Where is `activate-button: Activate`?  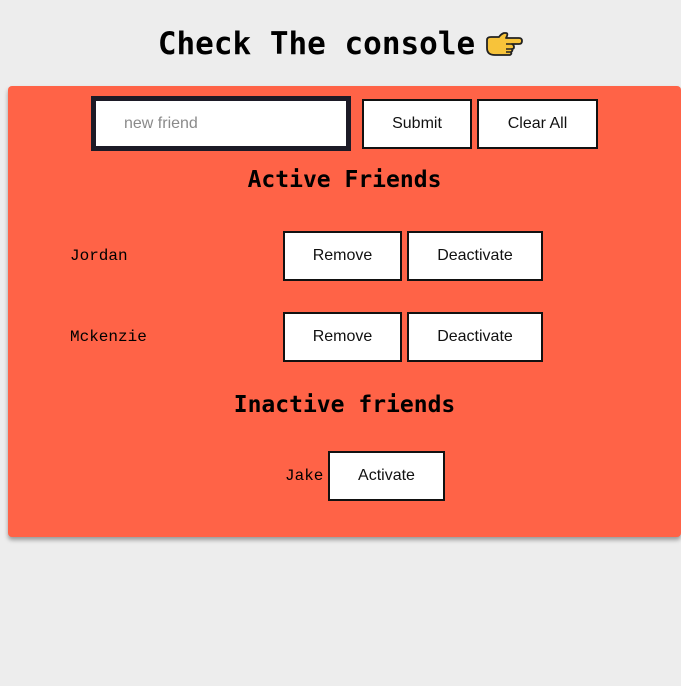 activate-button: Activate is located at coordinates (386, 476).